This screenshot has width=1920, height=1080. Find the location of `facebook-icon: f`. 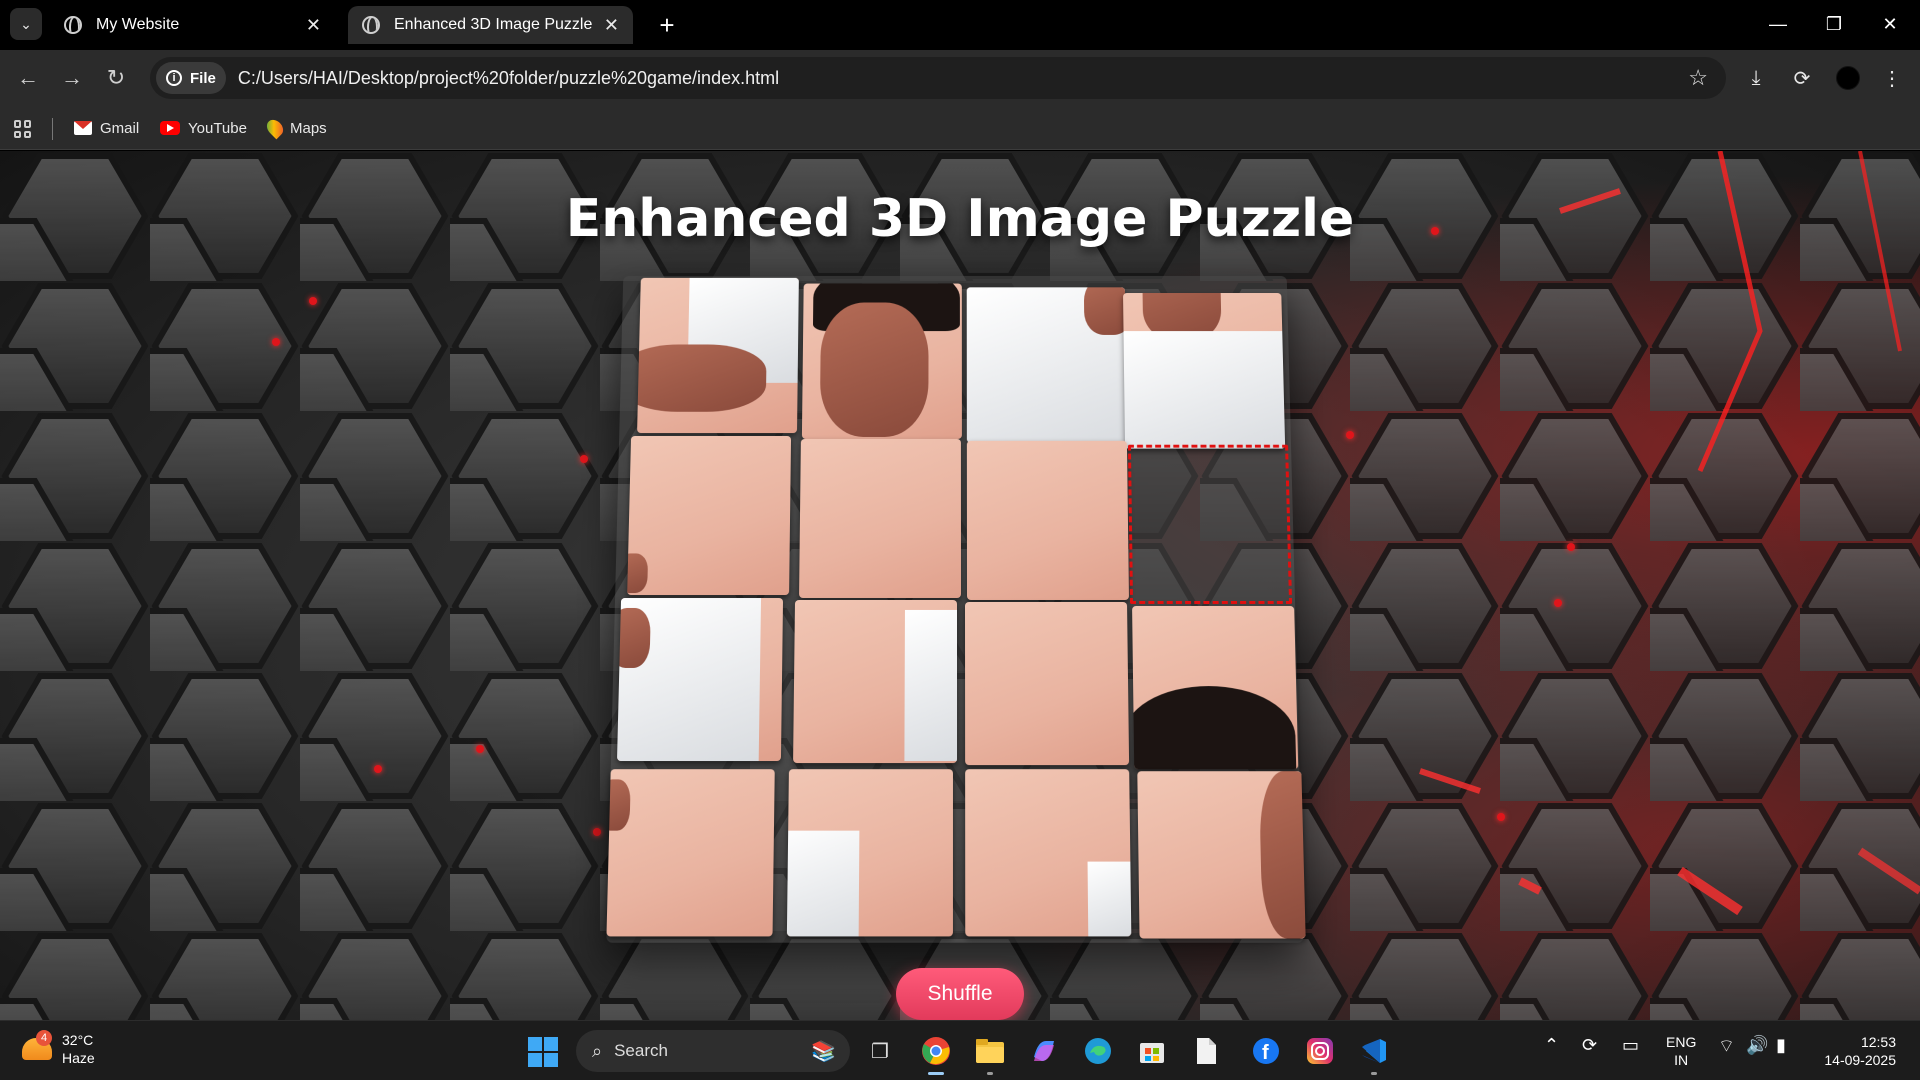

facebook-icon: f is located at coordinates (1266, 1051).